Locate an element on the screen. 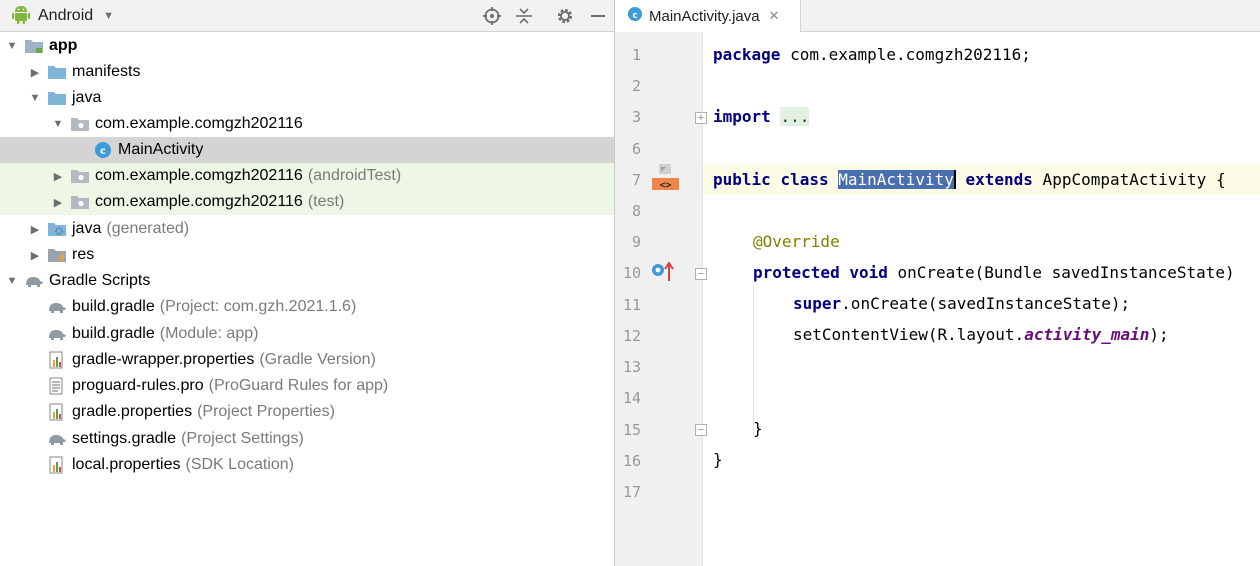 This screenshot has width=1260, height=566. line-number: 7 is located at coordinates (636, 180).